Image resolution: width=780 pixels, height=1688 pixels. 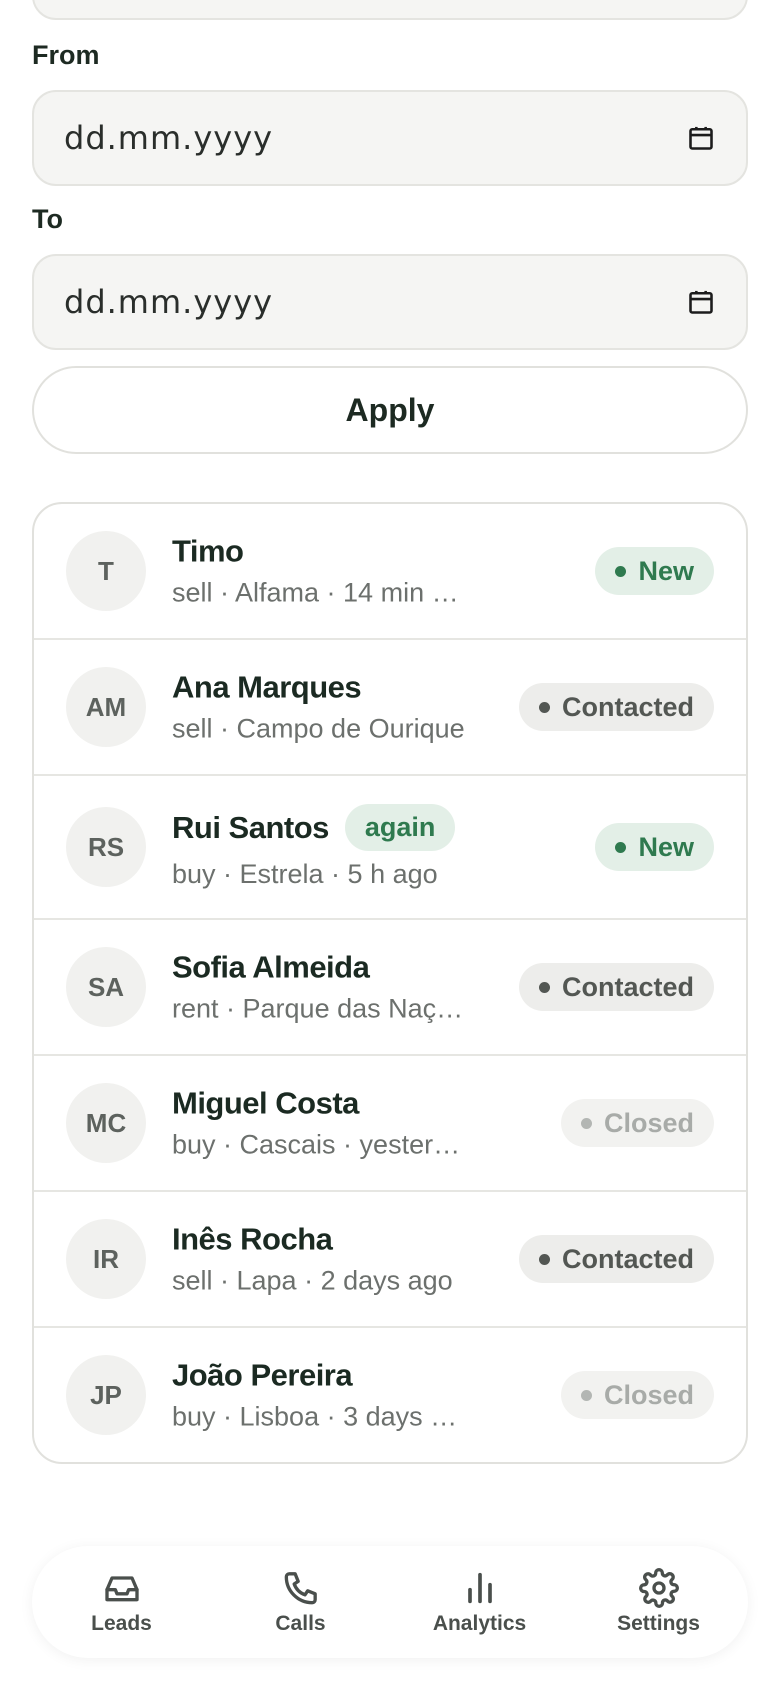 I want to click on lead-name-line: Rui Santos again, so click(x=314, y=827).